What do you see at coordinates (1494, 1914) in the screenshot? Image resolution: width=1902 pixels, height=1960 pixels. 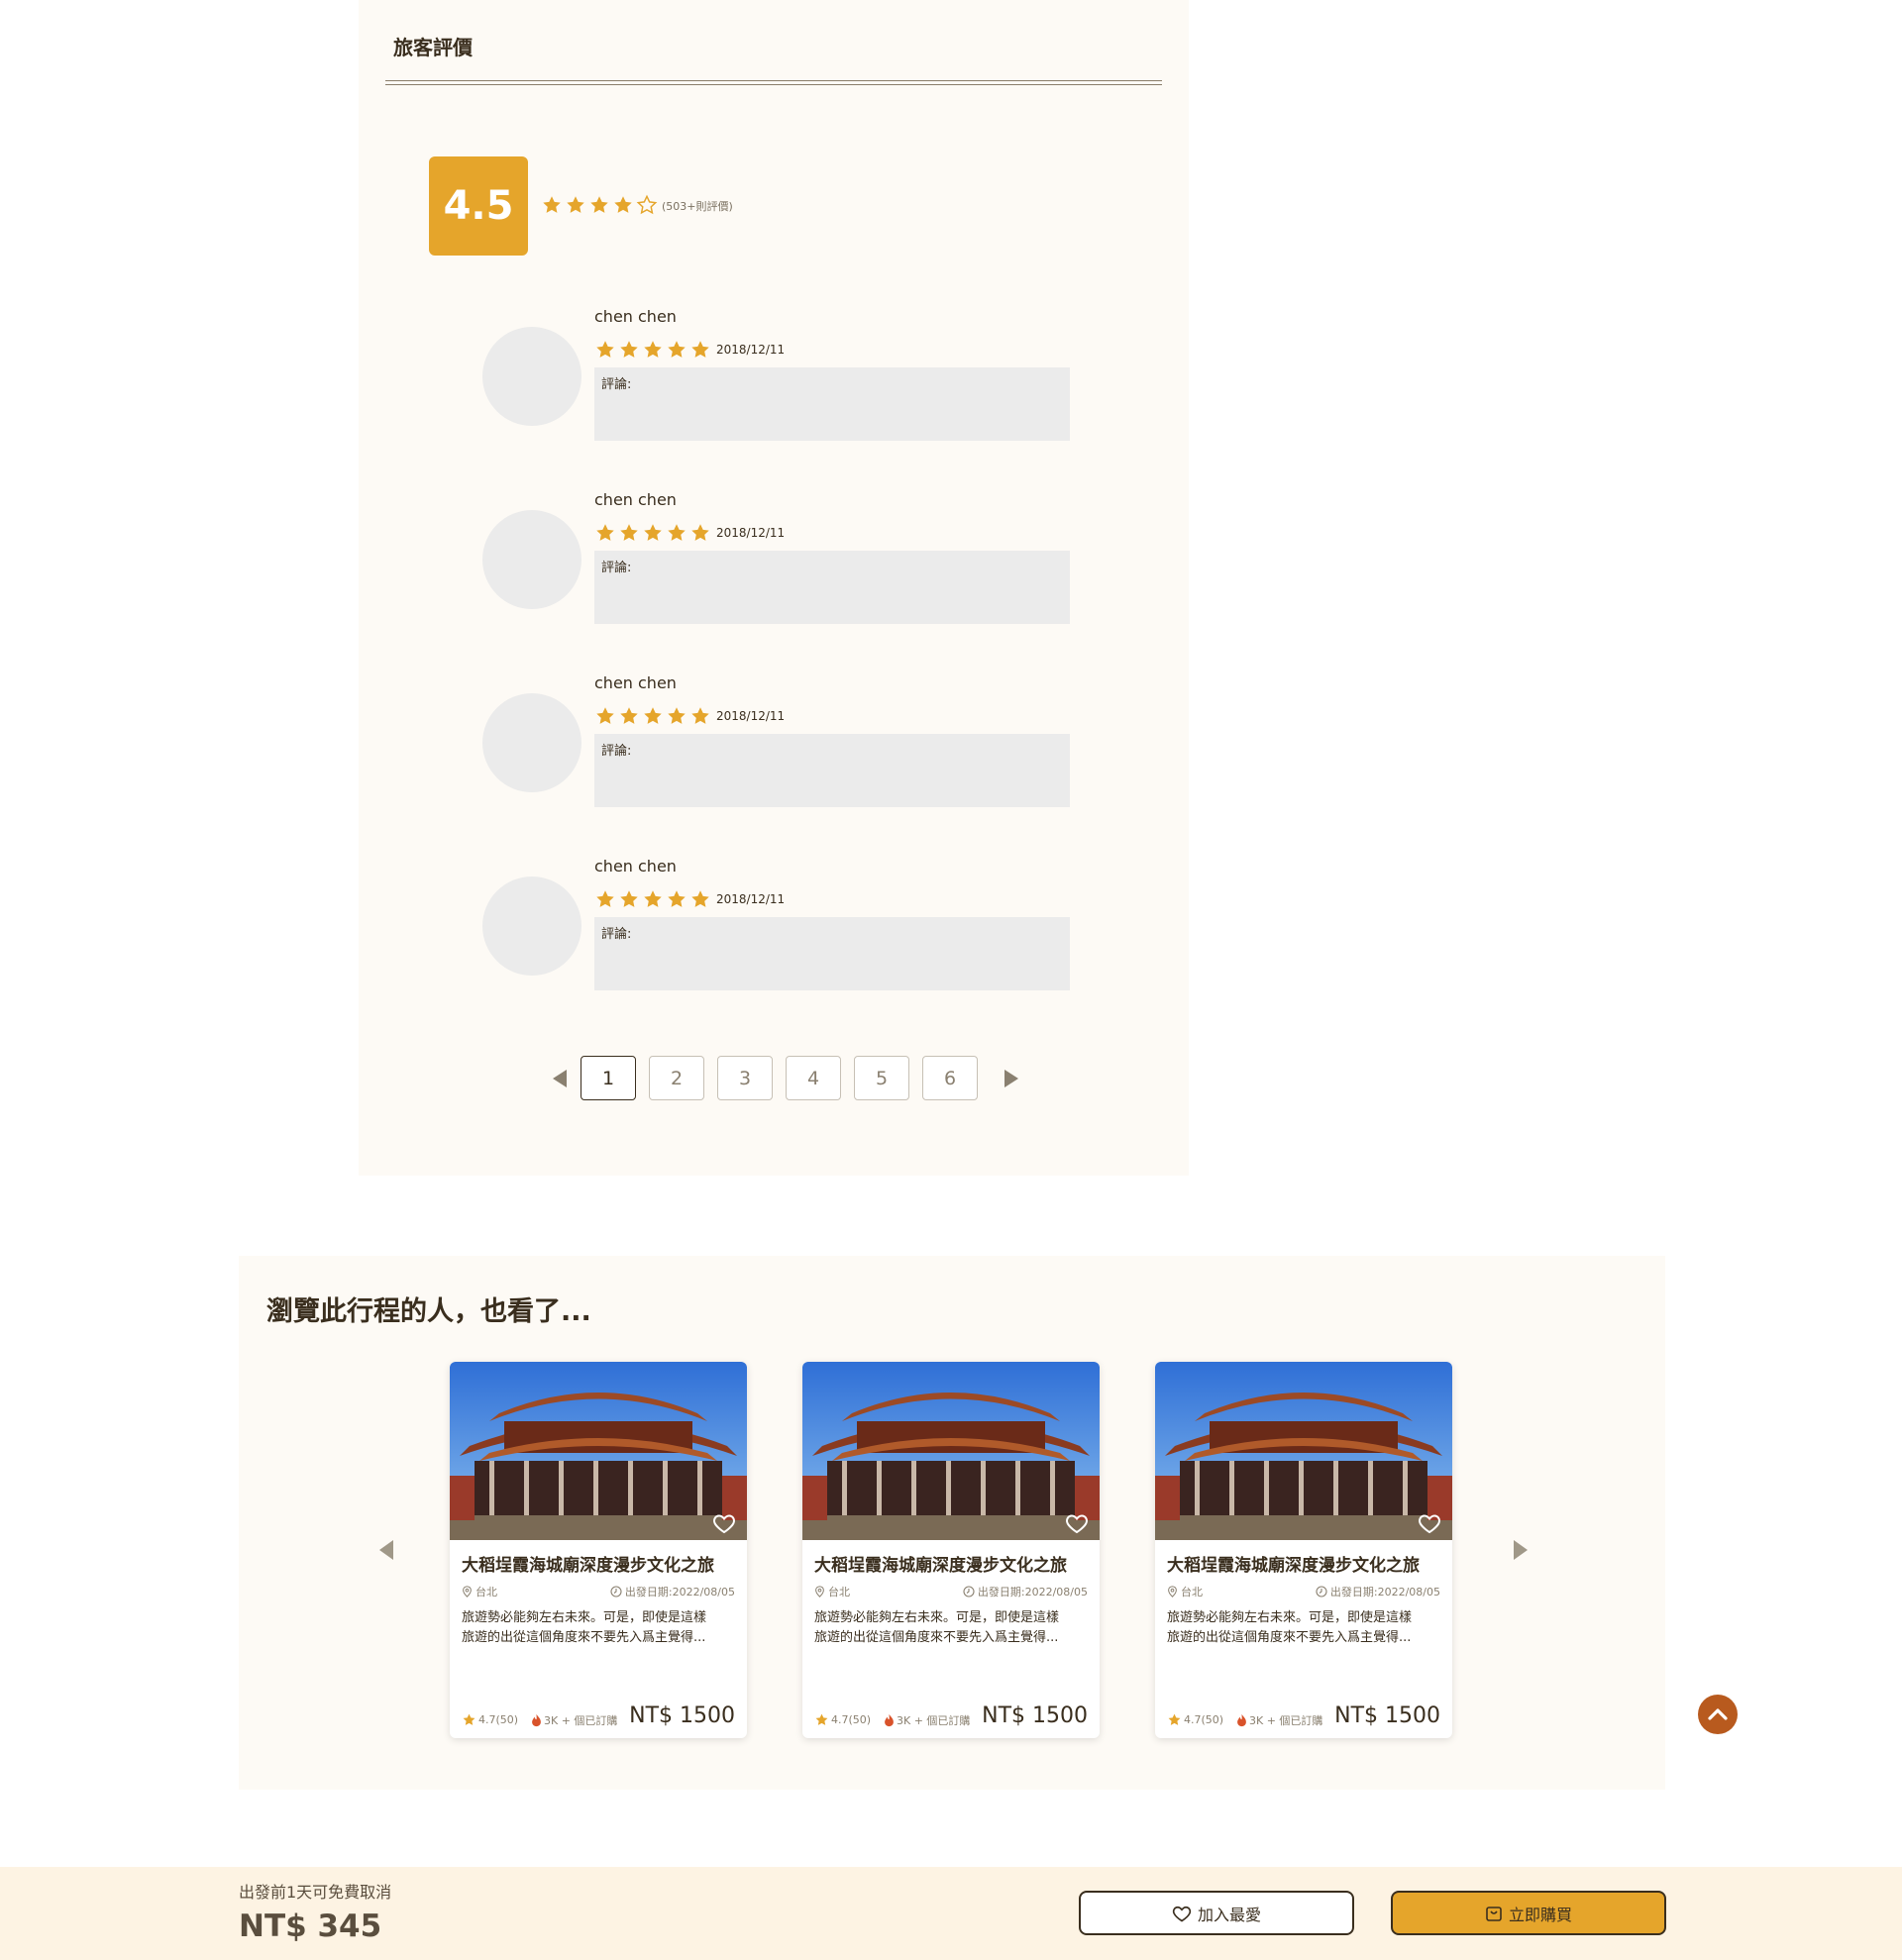 I see `shopping-bag-icon` at bounding box center [1494, 1914].